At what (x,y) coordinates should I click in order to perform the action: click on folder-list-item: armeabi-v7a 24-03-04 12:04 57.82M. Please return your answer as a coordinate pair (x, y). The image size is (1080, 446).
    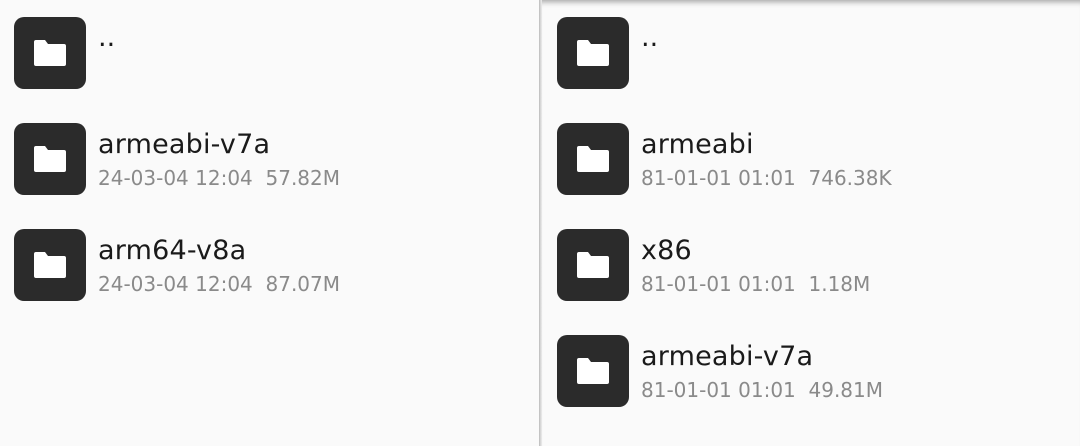
    Looking at the image, I should click on (269, 159).